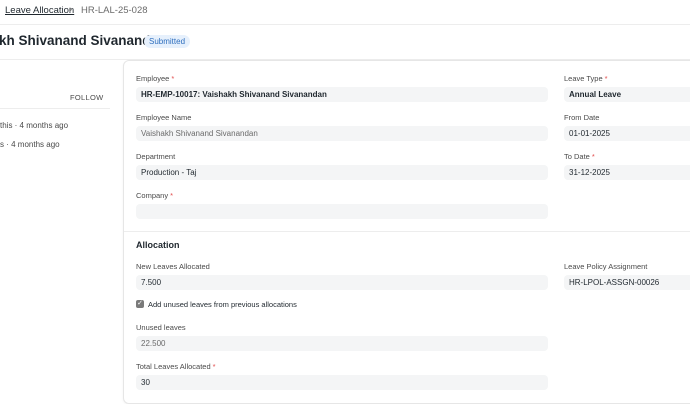  Describe the element at coordinates (161, 327) in the screenshot. I see `unused-leaves-label: Unused leaves` at that location.